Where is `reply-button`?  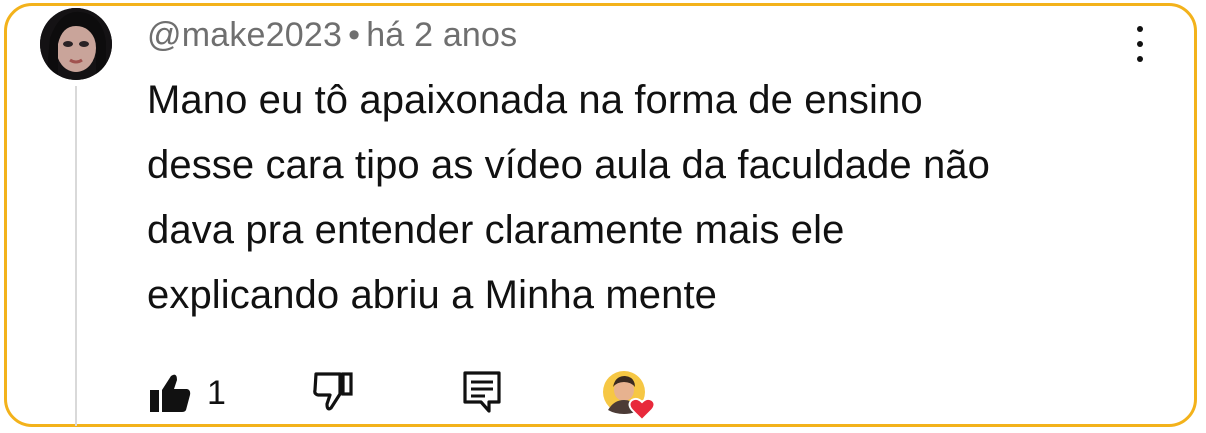
reply-button is located at coordinates (483, 392).